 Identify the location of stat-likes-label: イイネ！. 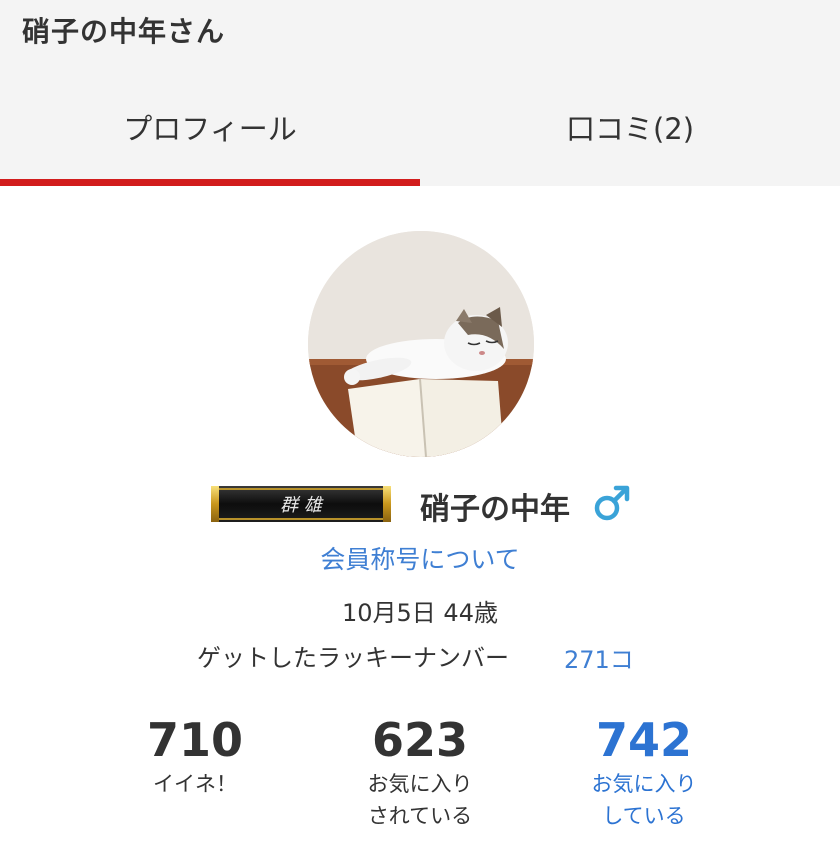
(195, 784).